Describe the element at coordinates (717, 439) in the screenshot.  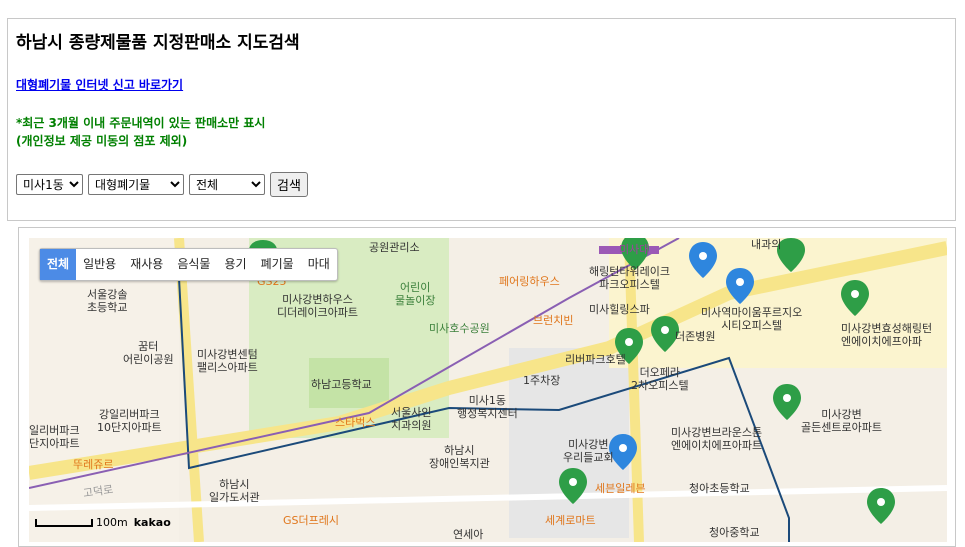
I see `map-label: 미사강변브라운스톤 엔에이치에프아파트` at that location.